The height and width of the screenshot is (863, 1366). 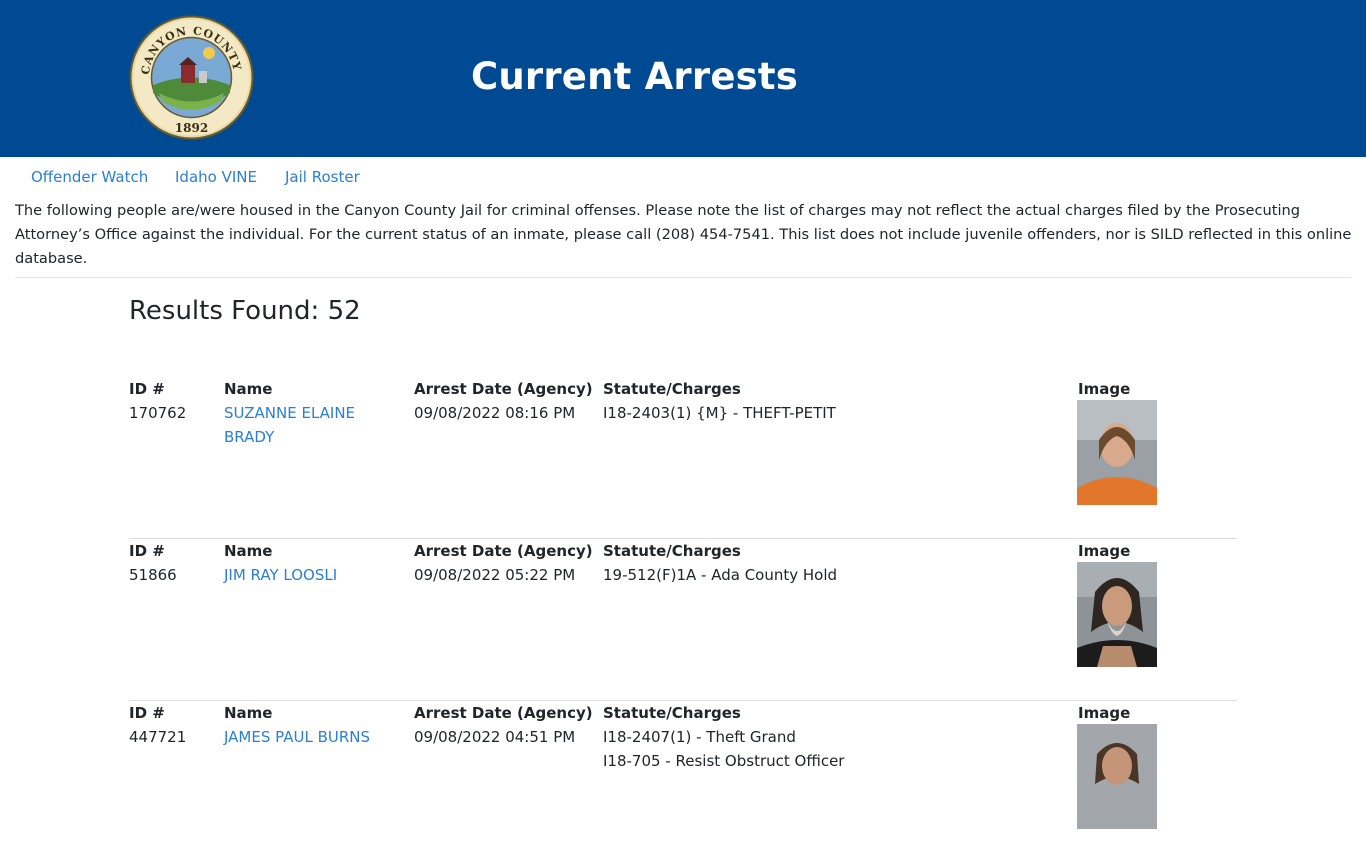 I want to click on inmate-name-link: SUZANNE ELAINE, so click(x=314, y=413).